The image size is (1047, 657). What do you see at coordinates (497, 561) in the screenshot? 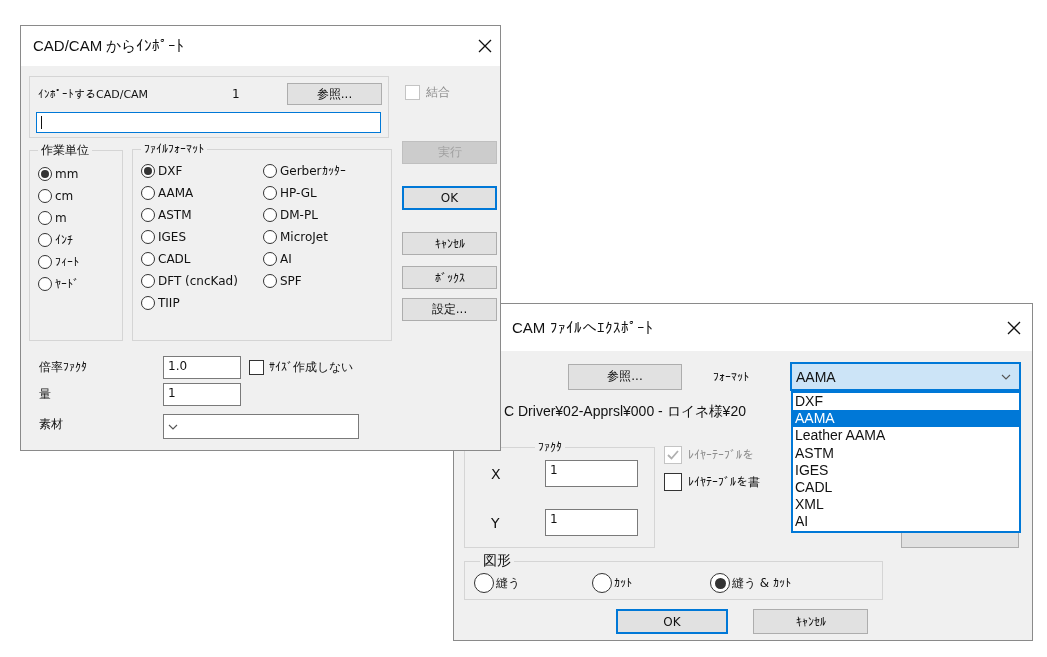
I see `group-label: 図形` at bounding box center [497, 561].